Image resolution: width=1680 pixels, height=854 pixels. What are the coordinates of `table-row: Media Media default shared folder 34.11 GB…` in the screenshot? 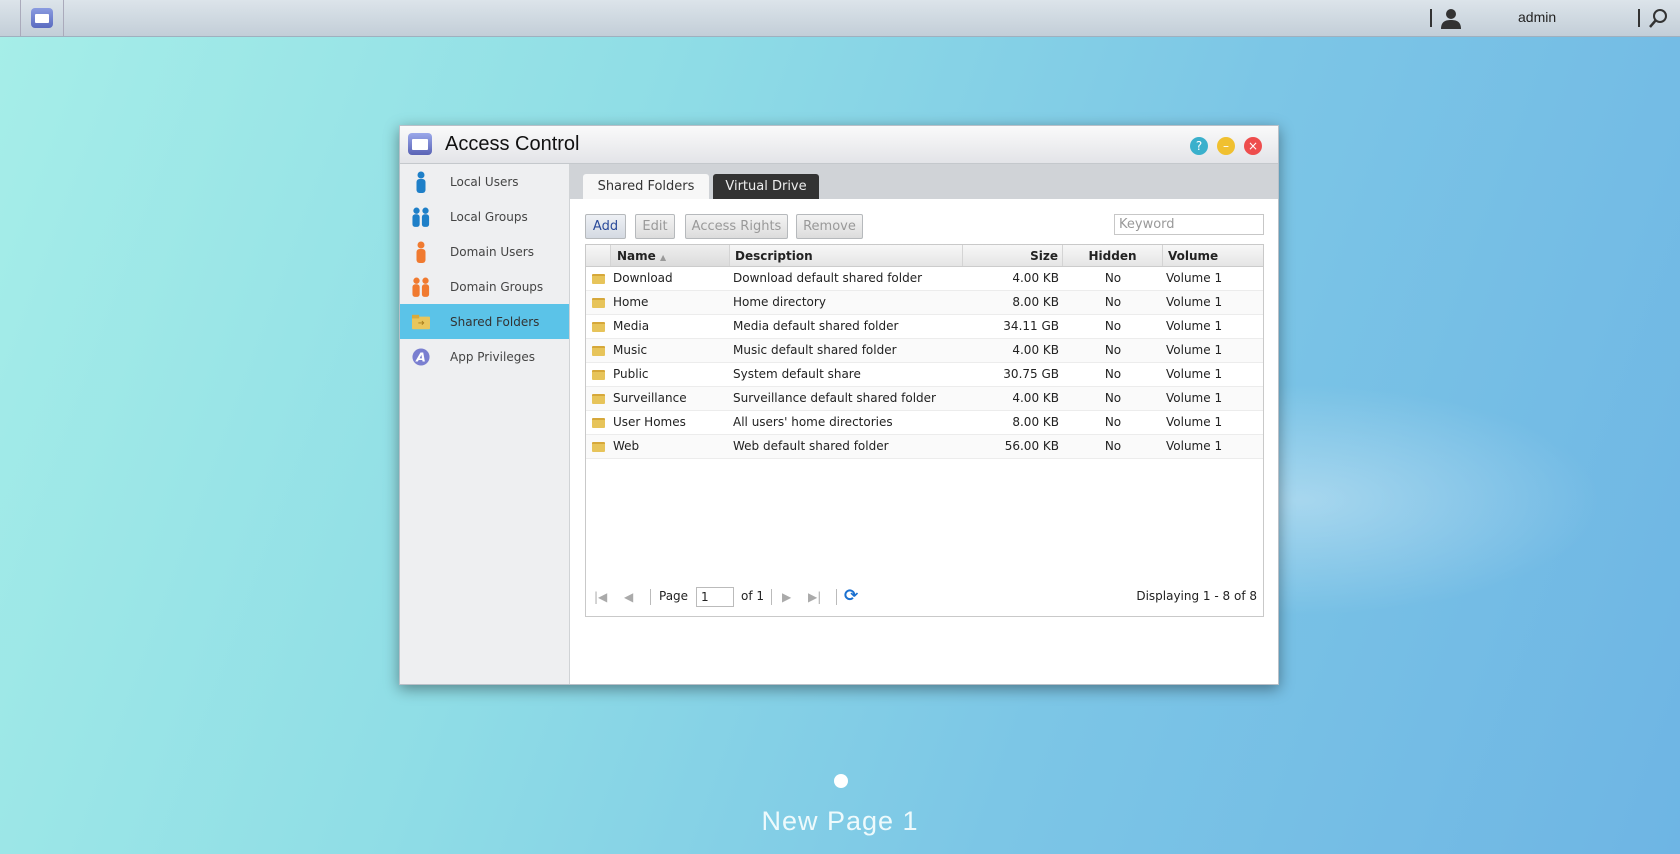 It's located at (924, 327).